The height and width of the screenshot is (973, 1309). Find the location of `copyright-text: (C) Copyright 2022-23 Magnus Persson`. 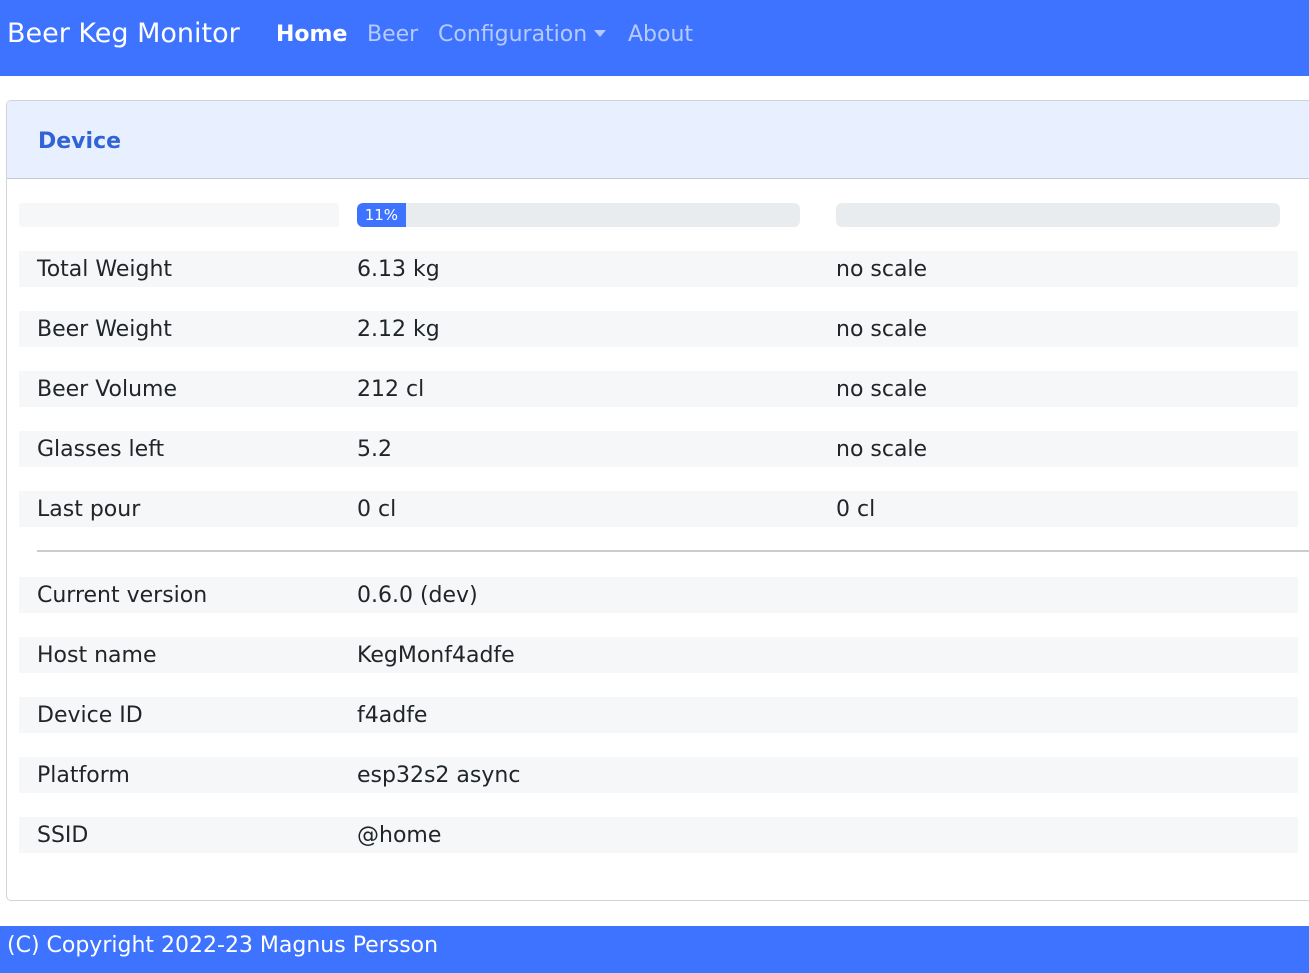

copyright-text: (C) Copyright 2022-23 Magnus Persson is located at coordinates (223, 945).